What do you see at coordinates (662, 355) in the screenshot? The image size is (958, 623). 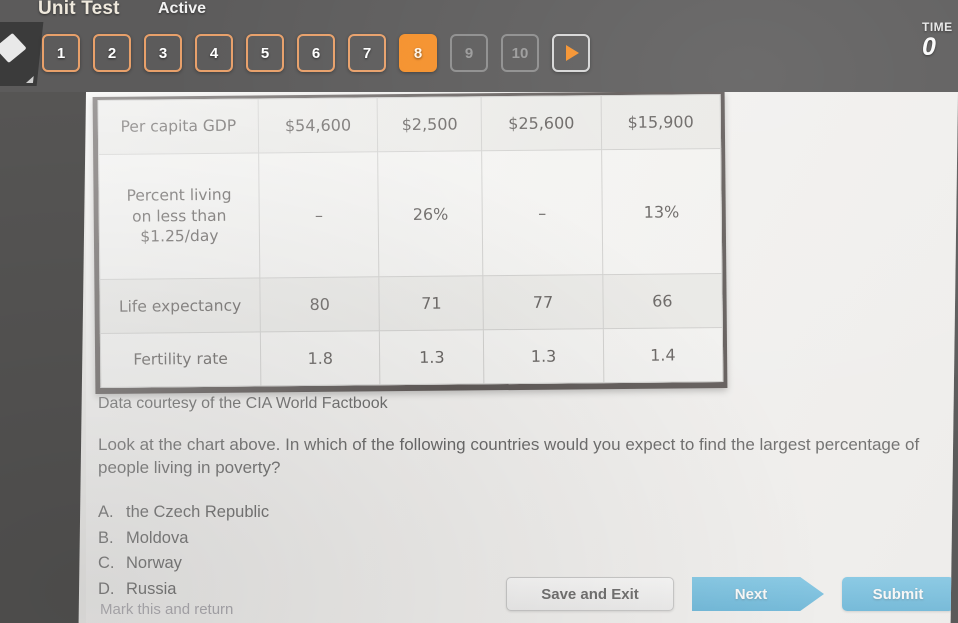 I see `cell-fertility-col4: 1.4` at bounding box center [662, 355].